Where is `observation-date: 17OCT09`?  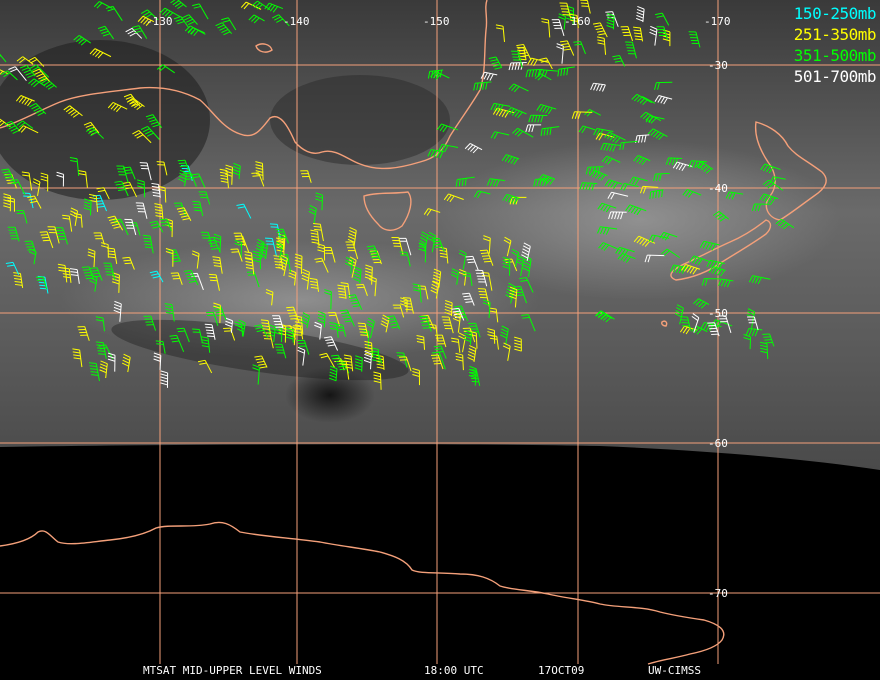 observation-date: 17OCT09 is located at coordinates (561, 670).